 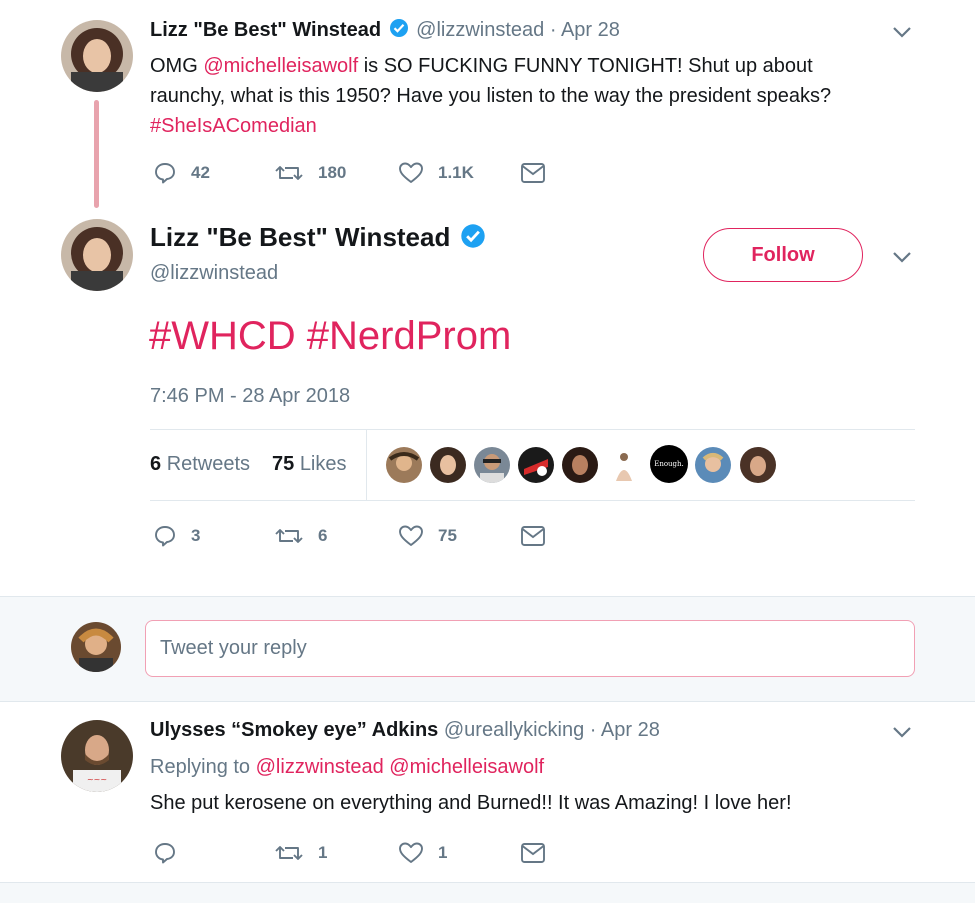 I want to click on like-button: 75, so click(x=427, y=536).